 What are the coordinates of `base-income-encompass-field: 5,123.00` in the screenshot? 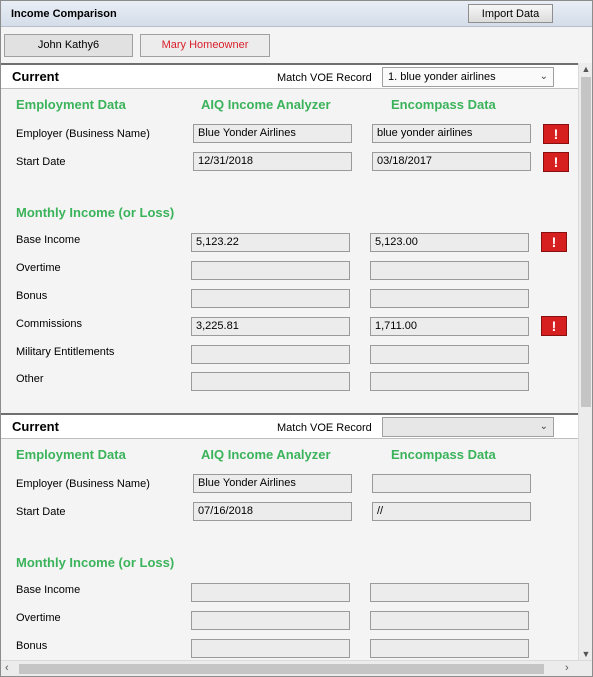 It's located at (449, 242).